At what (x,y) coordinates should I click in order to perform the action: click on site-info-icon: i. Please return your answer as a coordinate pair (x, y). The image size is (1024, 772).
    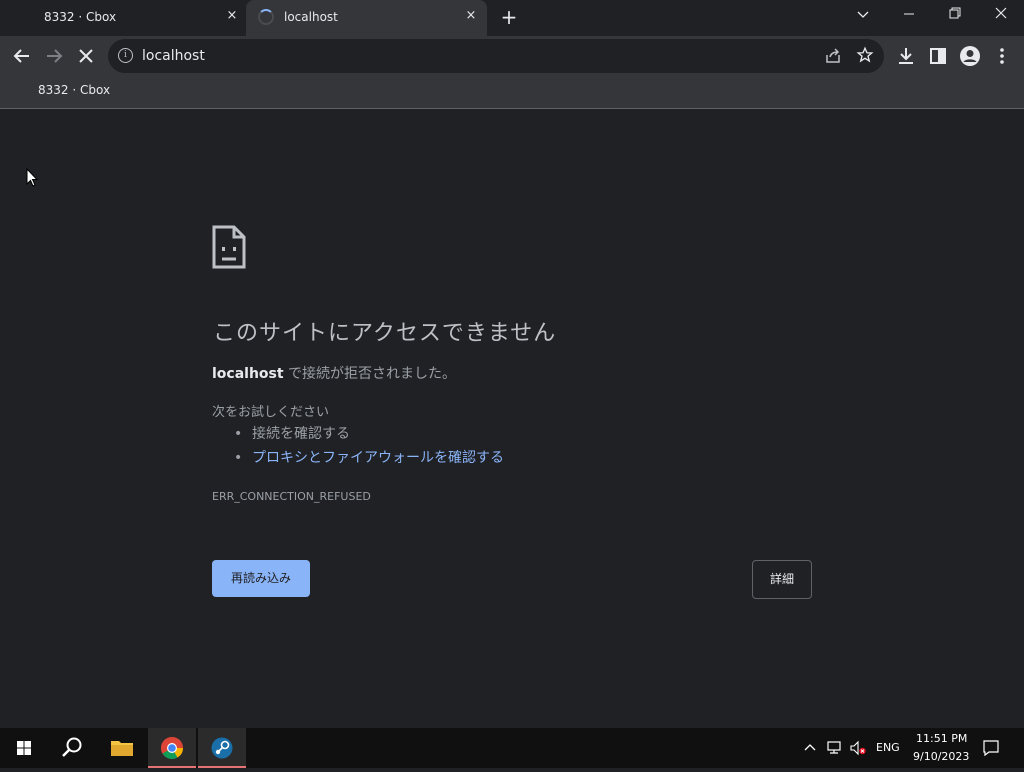
    Looking at the image, I should click on (125, 55).